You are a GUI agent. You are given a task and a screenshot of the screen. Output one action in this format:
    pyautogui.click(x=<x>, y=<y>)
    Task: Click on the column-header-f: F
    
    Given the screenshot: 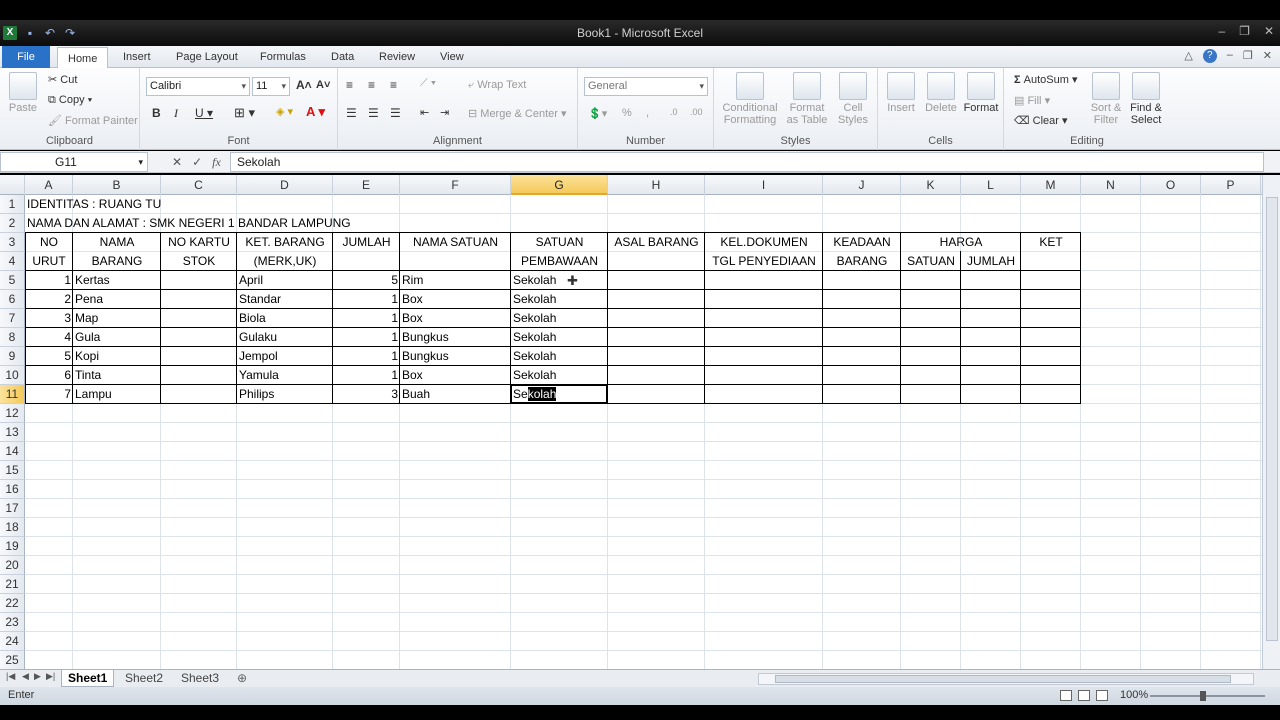 What is the action you would take?
    pyautogui.click(x=455, y=185)
    